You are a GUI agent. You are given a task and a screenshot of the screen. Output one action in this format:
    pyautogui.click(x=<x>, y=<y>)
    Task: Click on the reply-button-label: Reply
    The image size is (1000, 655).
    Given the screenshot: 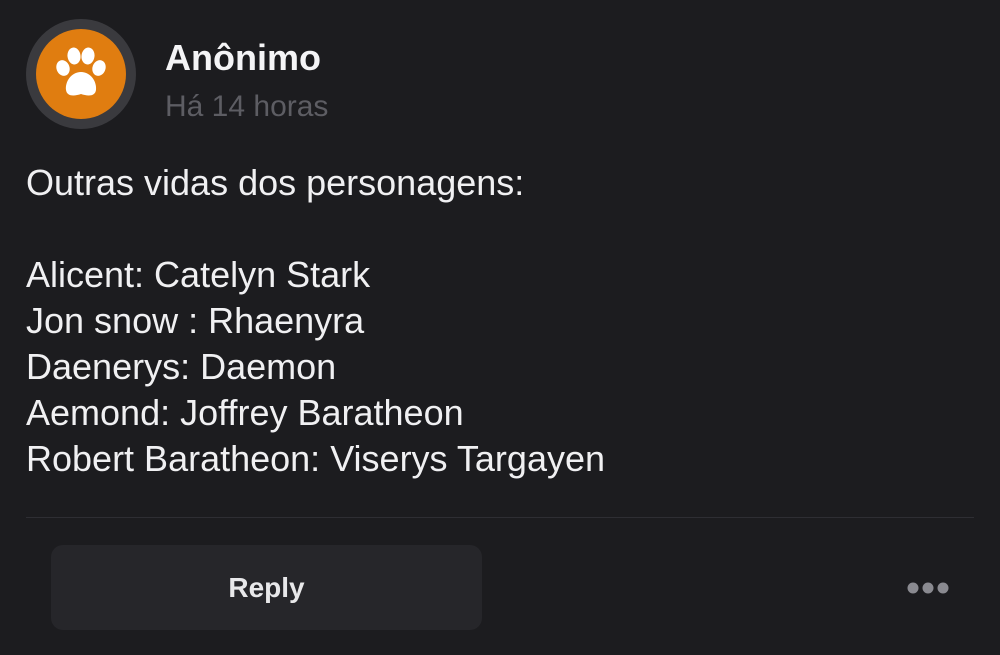 What is the action you would take?
    pyautogui.click(x=266, y=587)
    